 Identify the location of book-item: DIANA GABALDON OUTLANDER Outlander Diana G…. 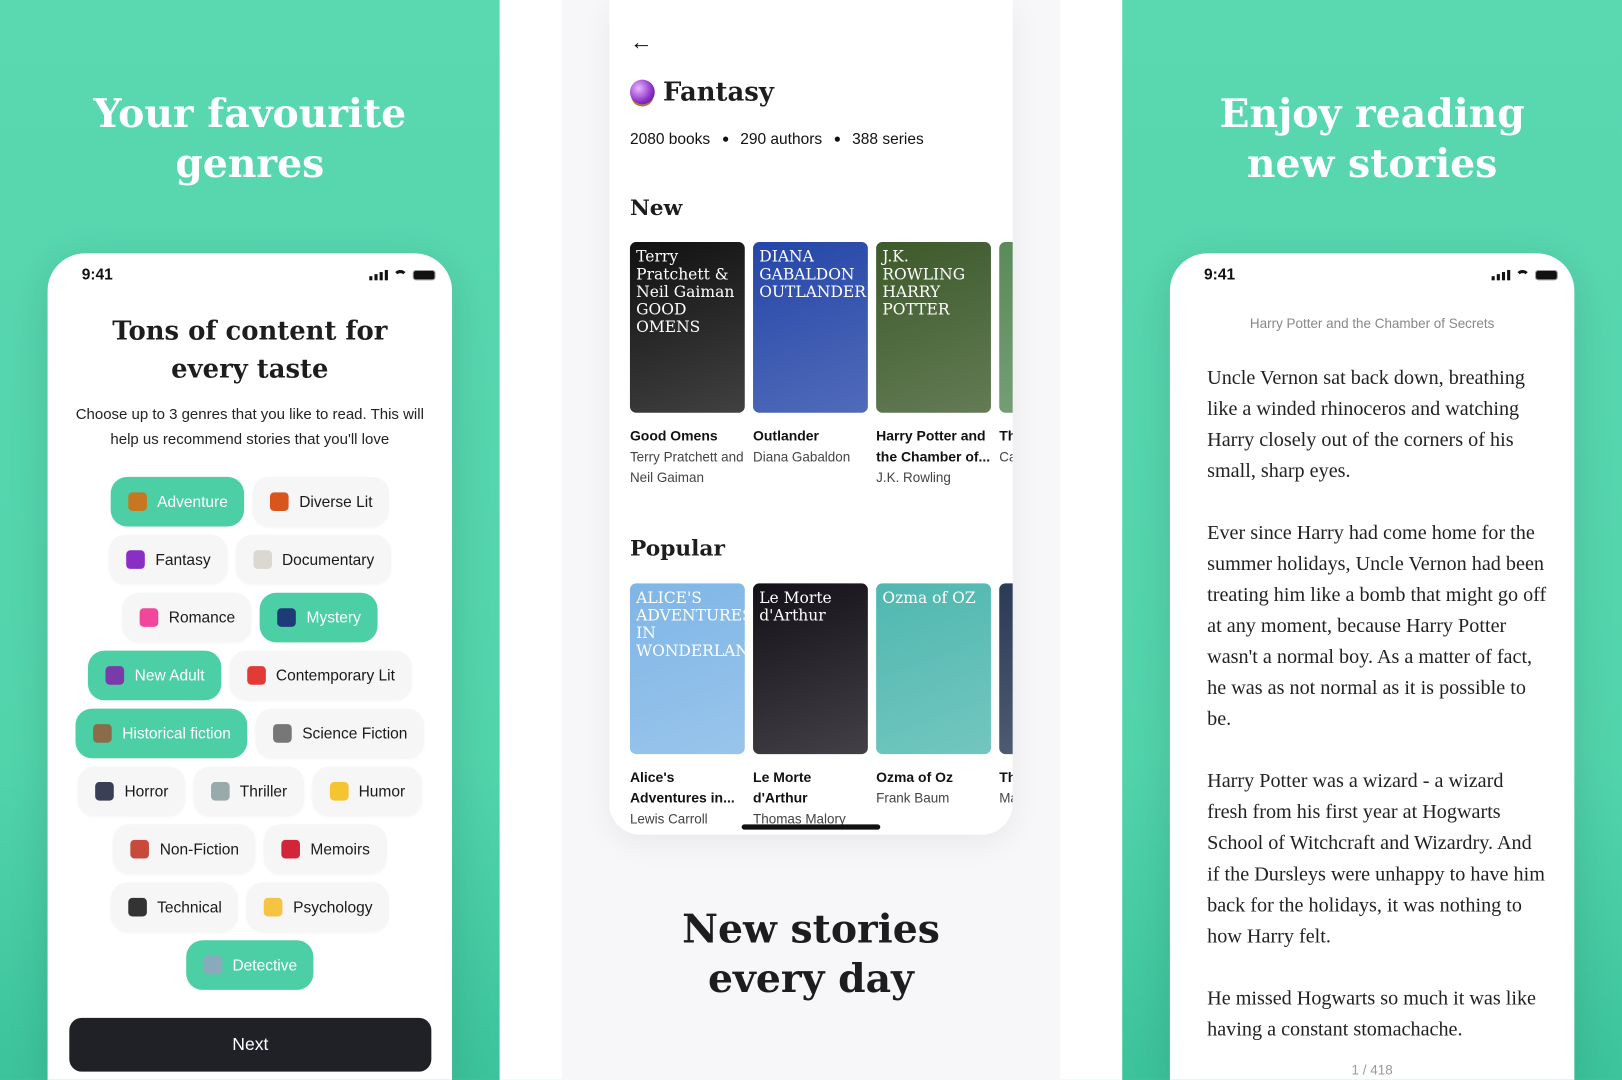
(810, 365).